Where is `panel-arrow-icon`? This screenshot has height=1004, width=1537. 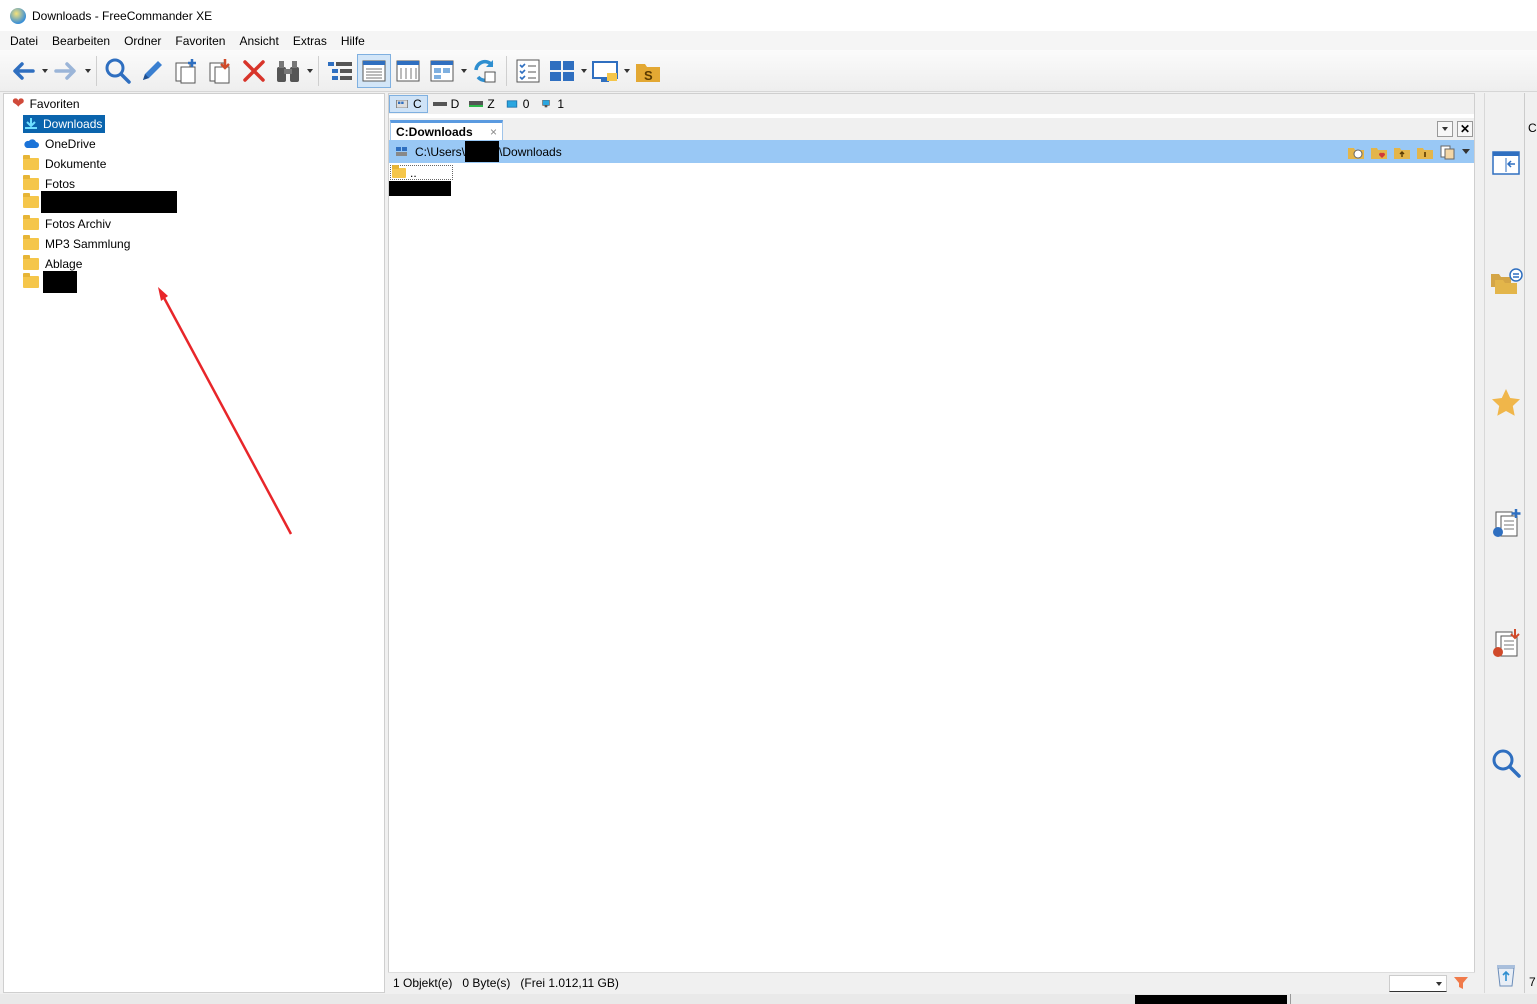 panel-arrow-icon is located at coordinates (1506, 163).